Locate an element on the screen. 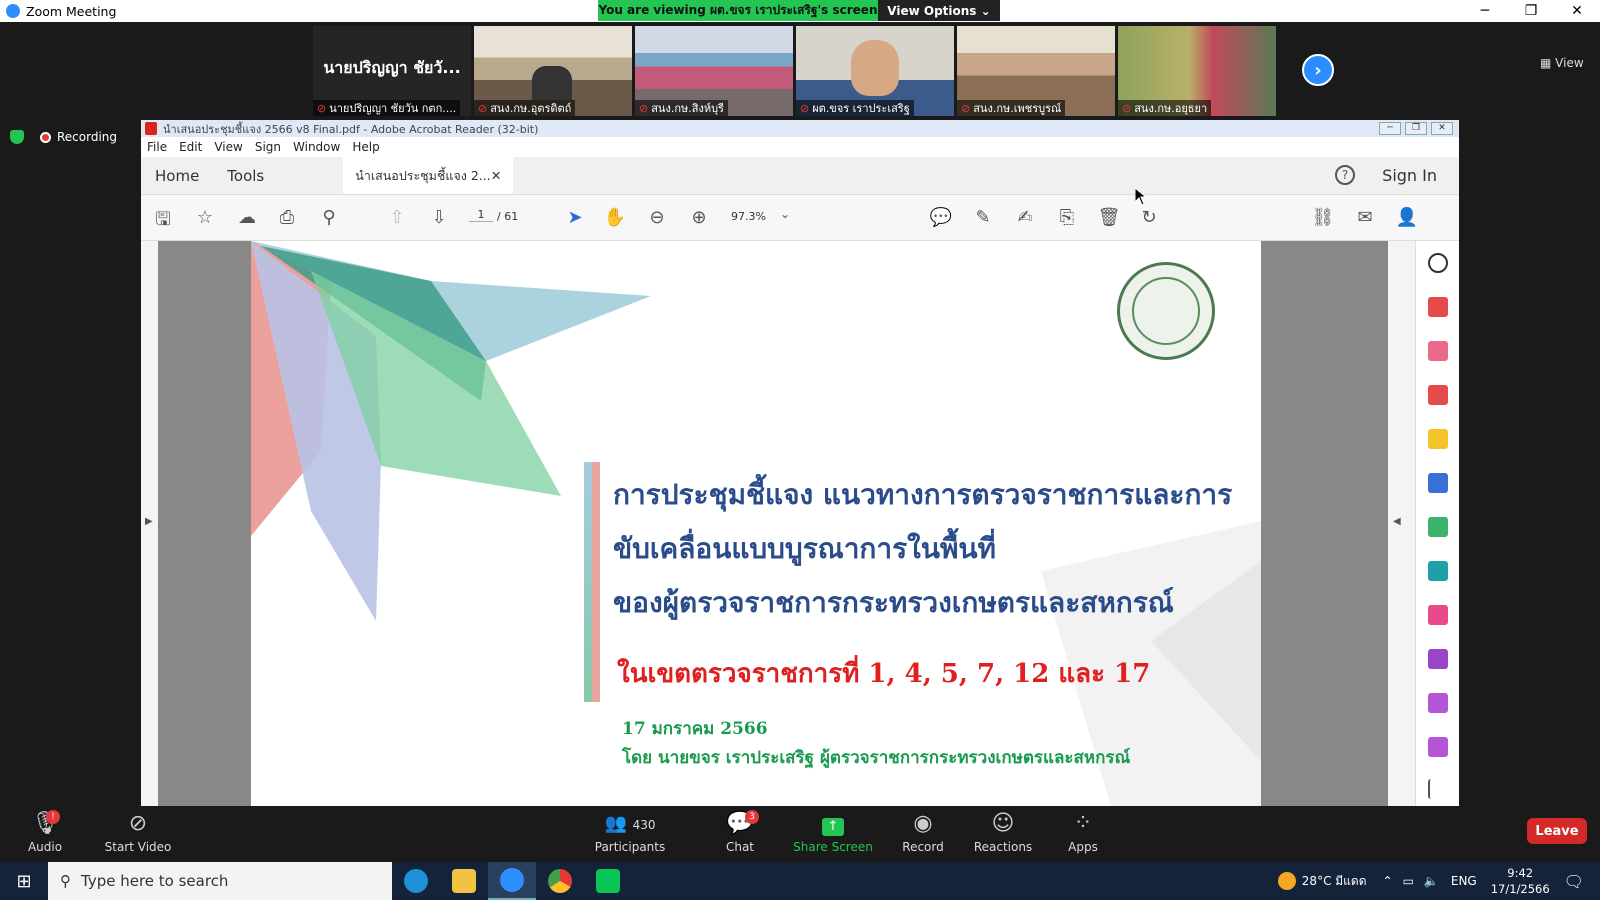 This screenshot has height=900, width=1600. view-options-button: View Options ⌄ is located at coordinates (939, 10).